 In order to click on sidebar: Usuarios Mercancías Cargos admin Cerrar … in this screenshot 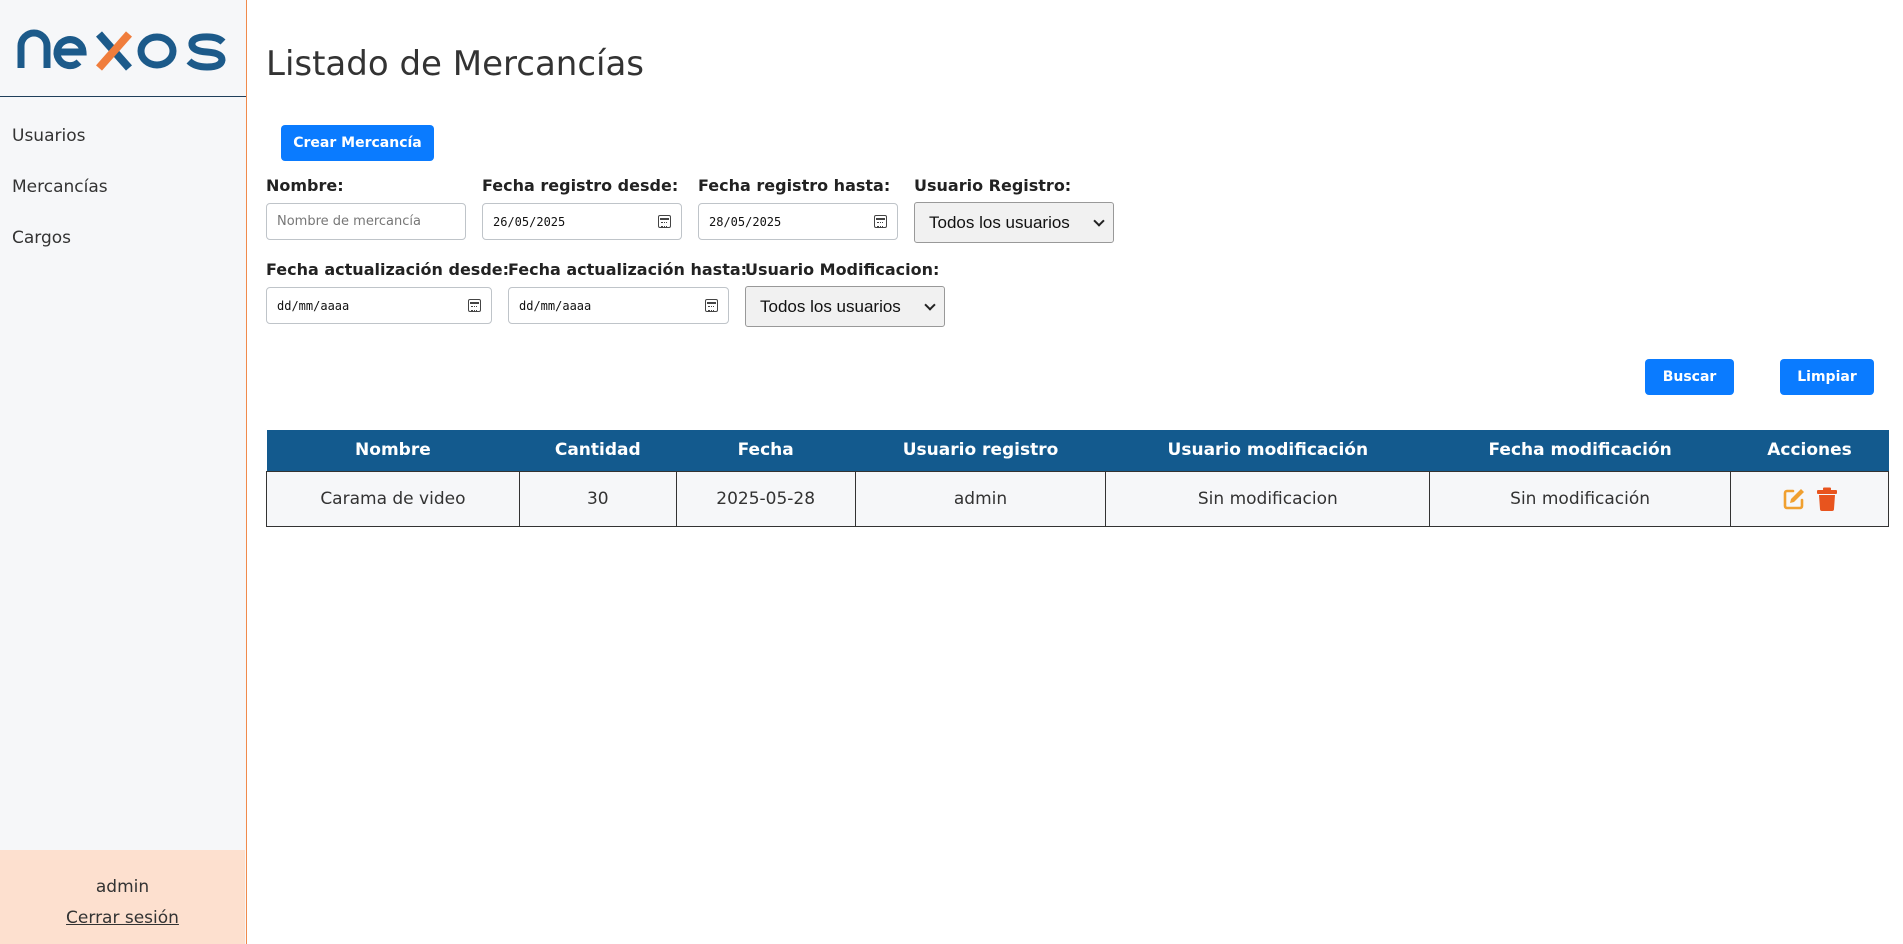, I will do `click(123, 472)`.